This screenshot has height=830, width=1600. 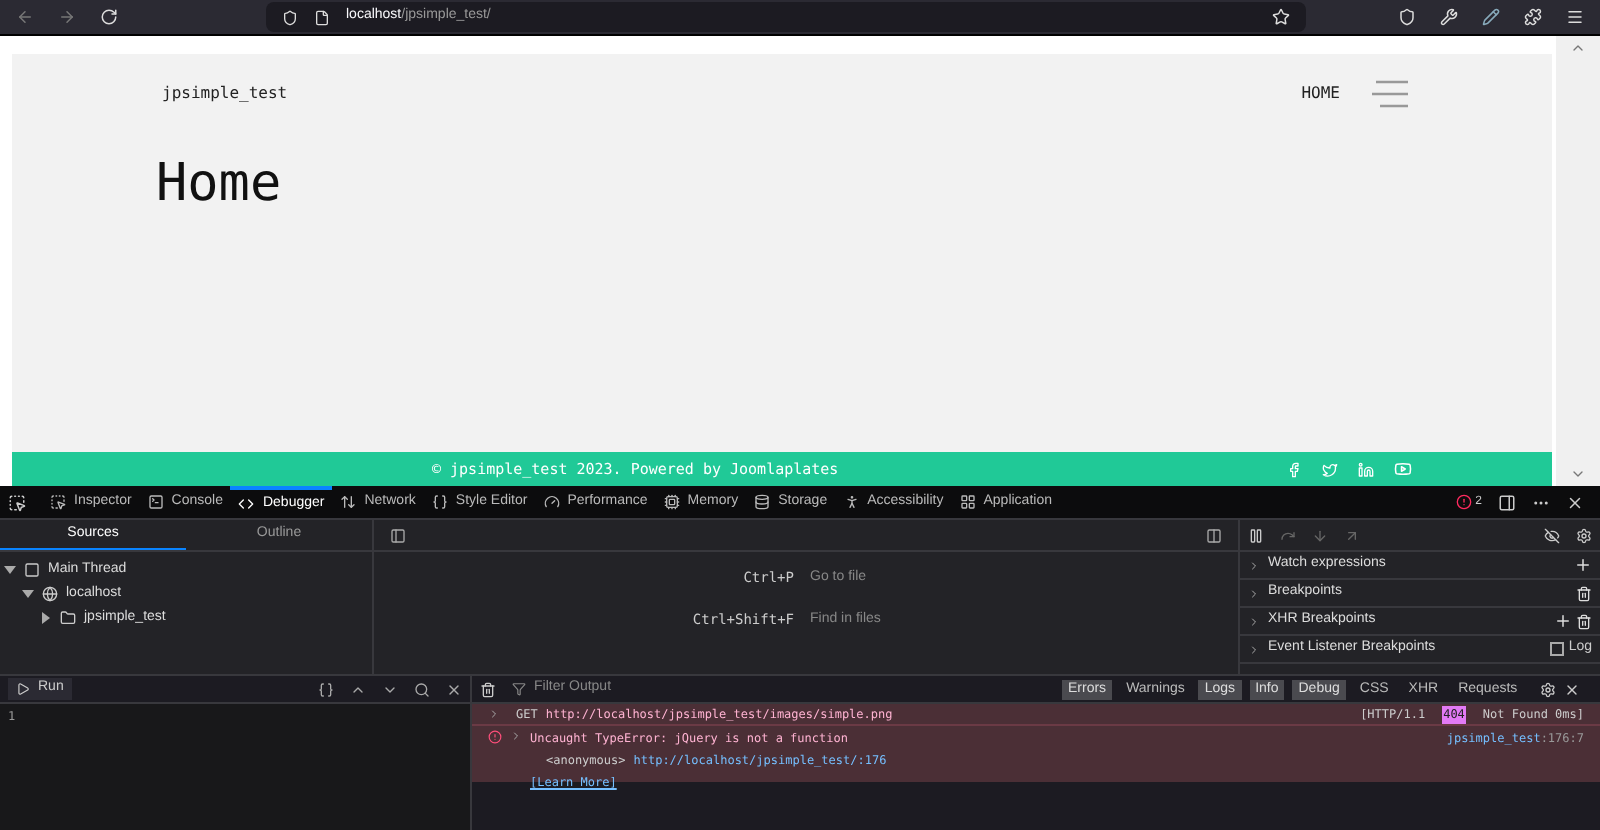 I want to click on terminal-icon, so click(x=155, y=502).